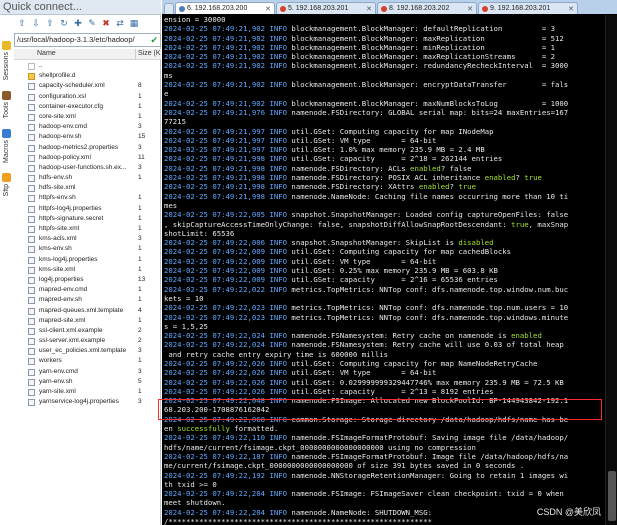 This screenshot has width=617, height=525. Describe the element at coordinates (87, 40) in the screenshot. I see `path-field: /usr/local/hadoop-3.1.3/etc/hadoop/ ✔` at that location.